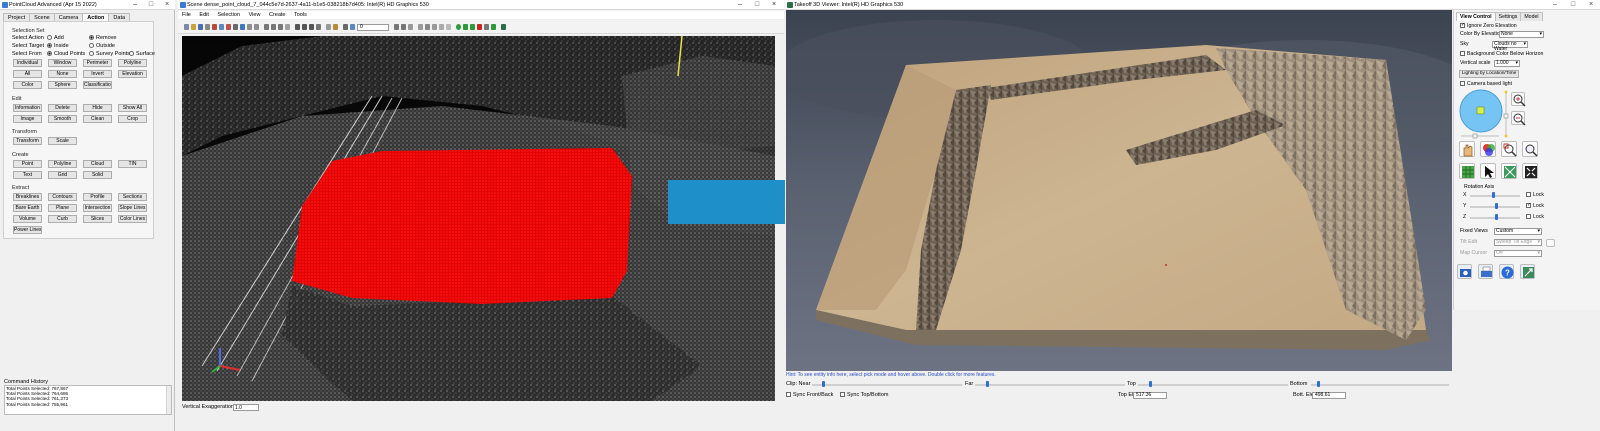 Image resolution: width=1600 pixels, height=431 pixels. Describe the element at coordinates (410, 27) in the screenshot. I see `filter-icon` at that location.